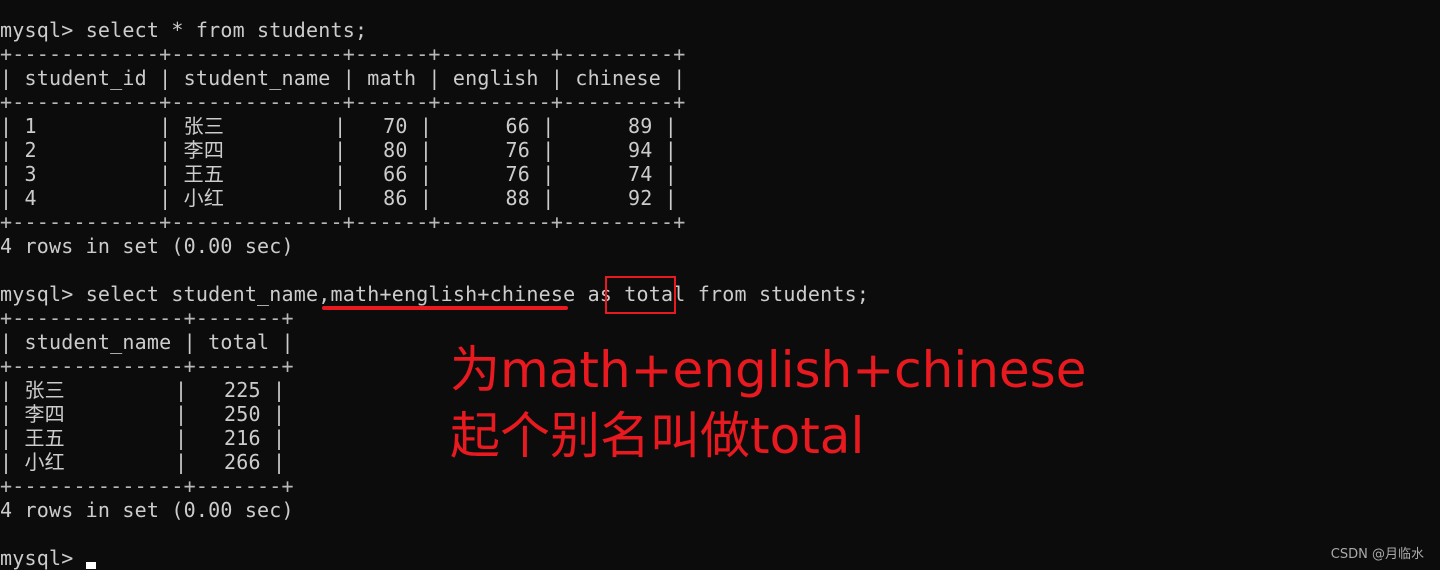 Image resolution: width=1440 pixels, height=570 pixels. What do you see at coordinates (143, 438) in the screenshot?
I see `table-row: | 王五 | 216 |` at bounding box center [143, 438].